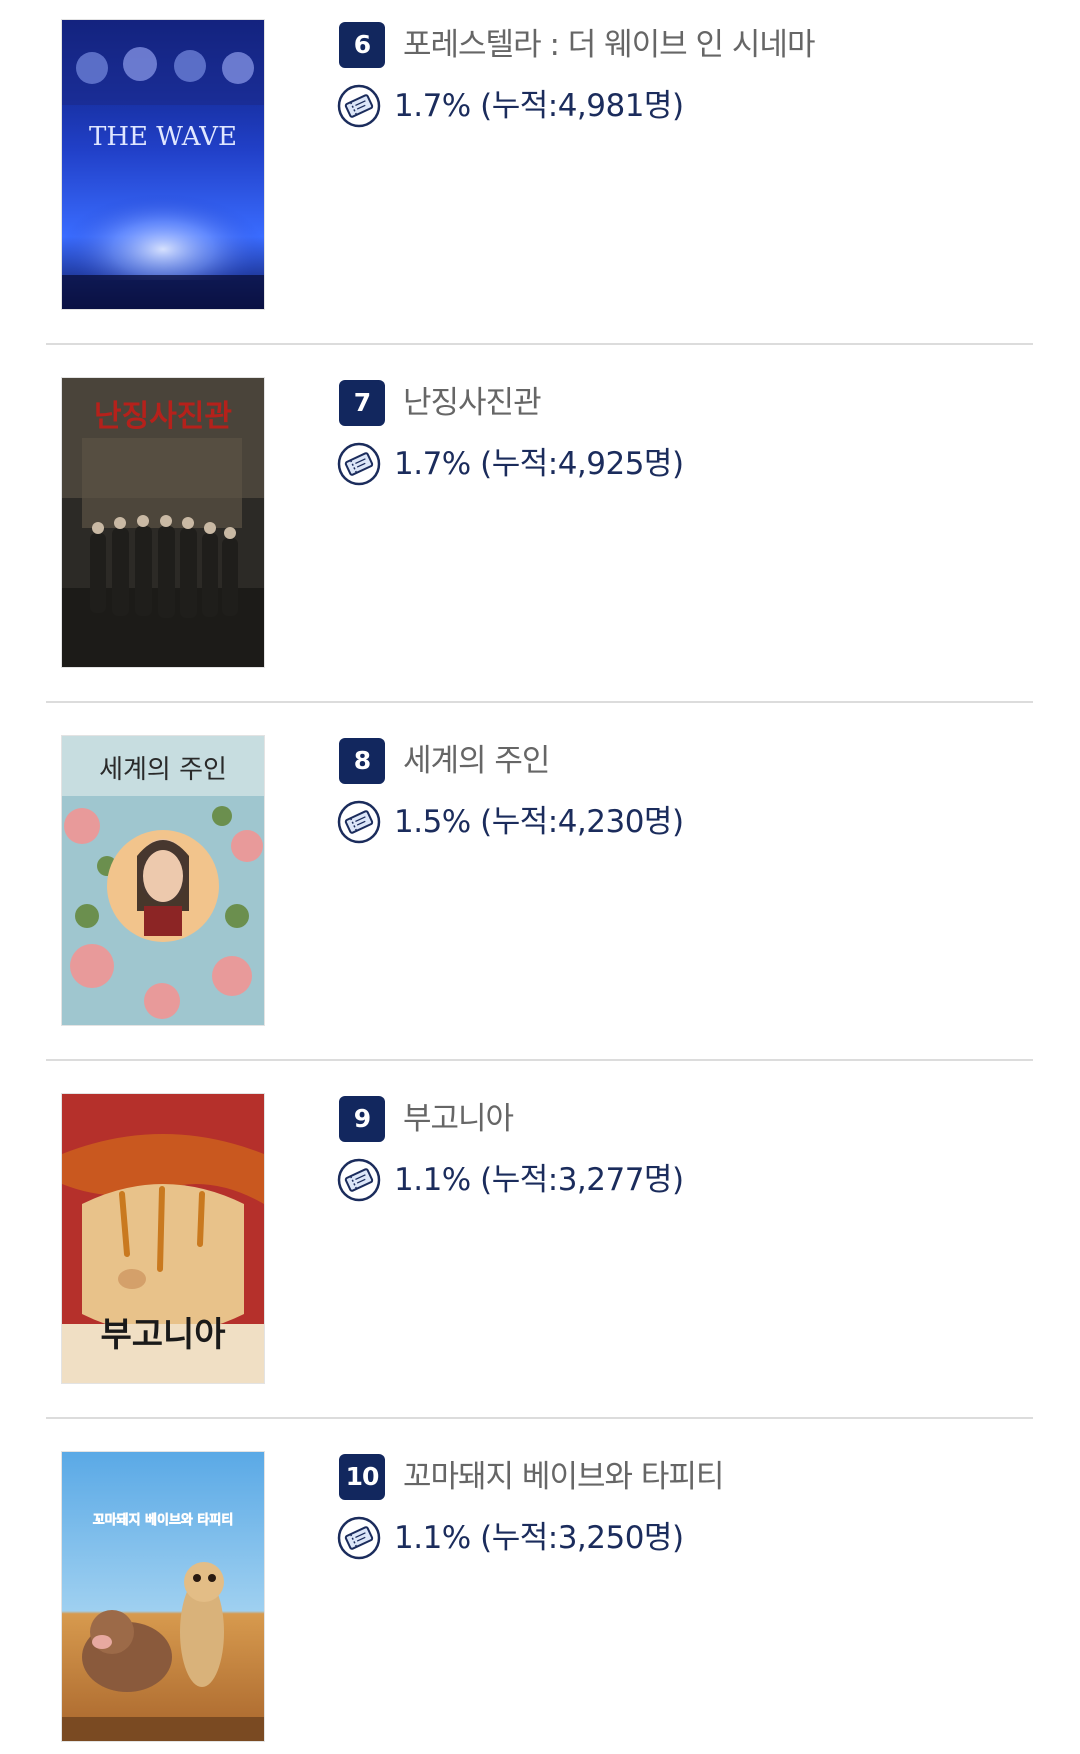 The width and height of the screenshot is (1080, 1754). Describe the element at coordinates (458, 1119) in the screenshot. I see `movie-title: 부고니아` at that location.